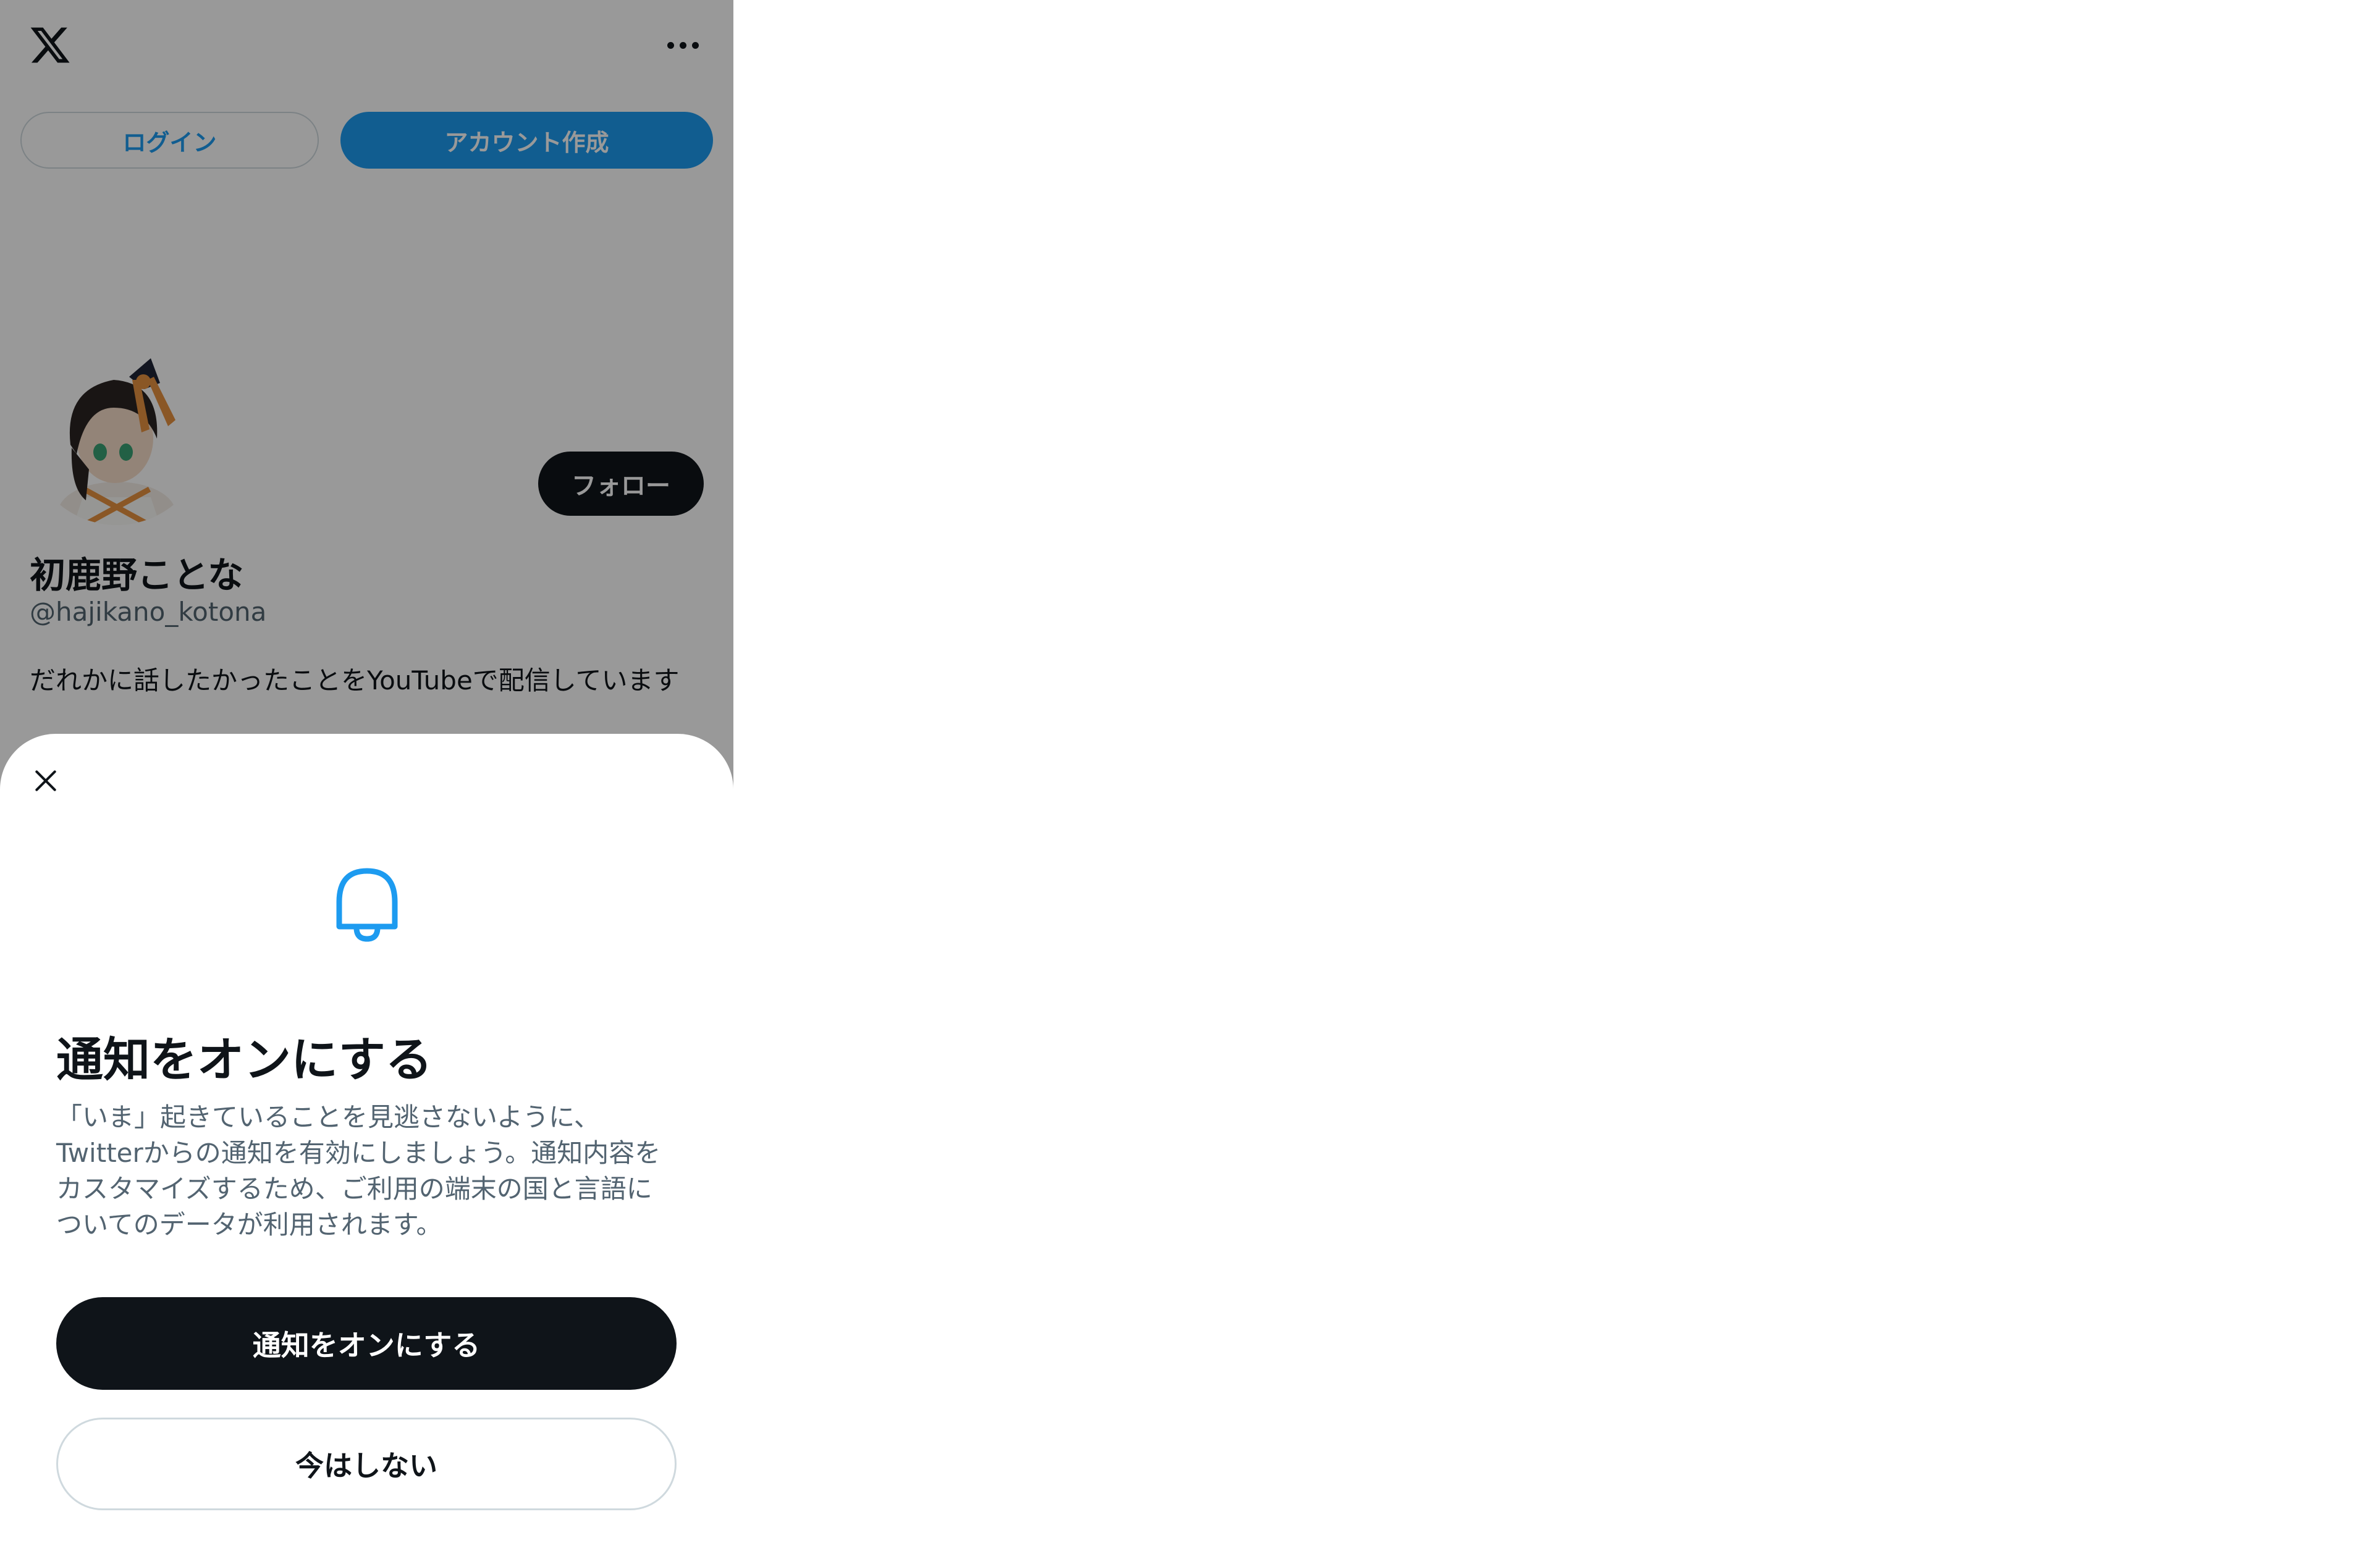  Describe the element at coordinates (249, 1224) in the screenshot. I see `description-line: ついてのデータが利用されます。` at that location.